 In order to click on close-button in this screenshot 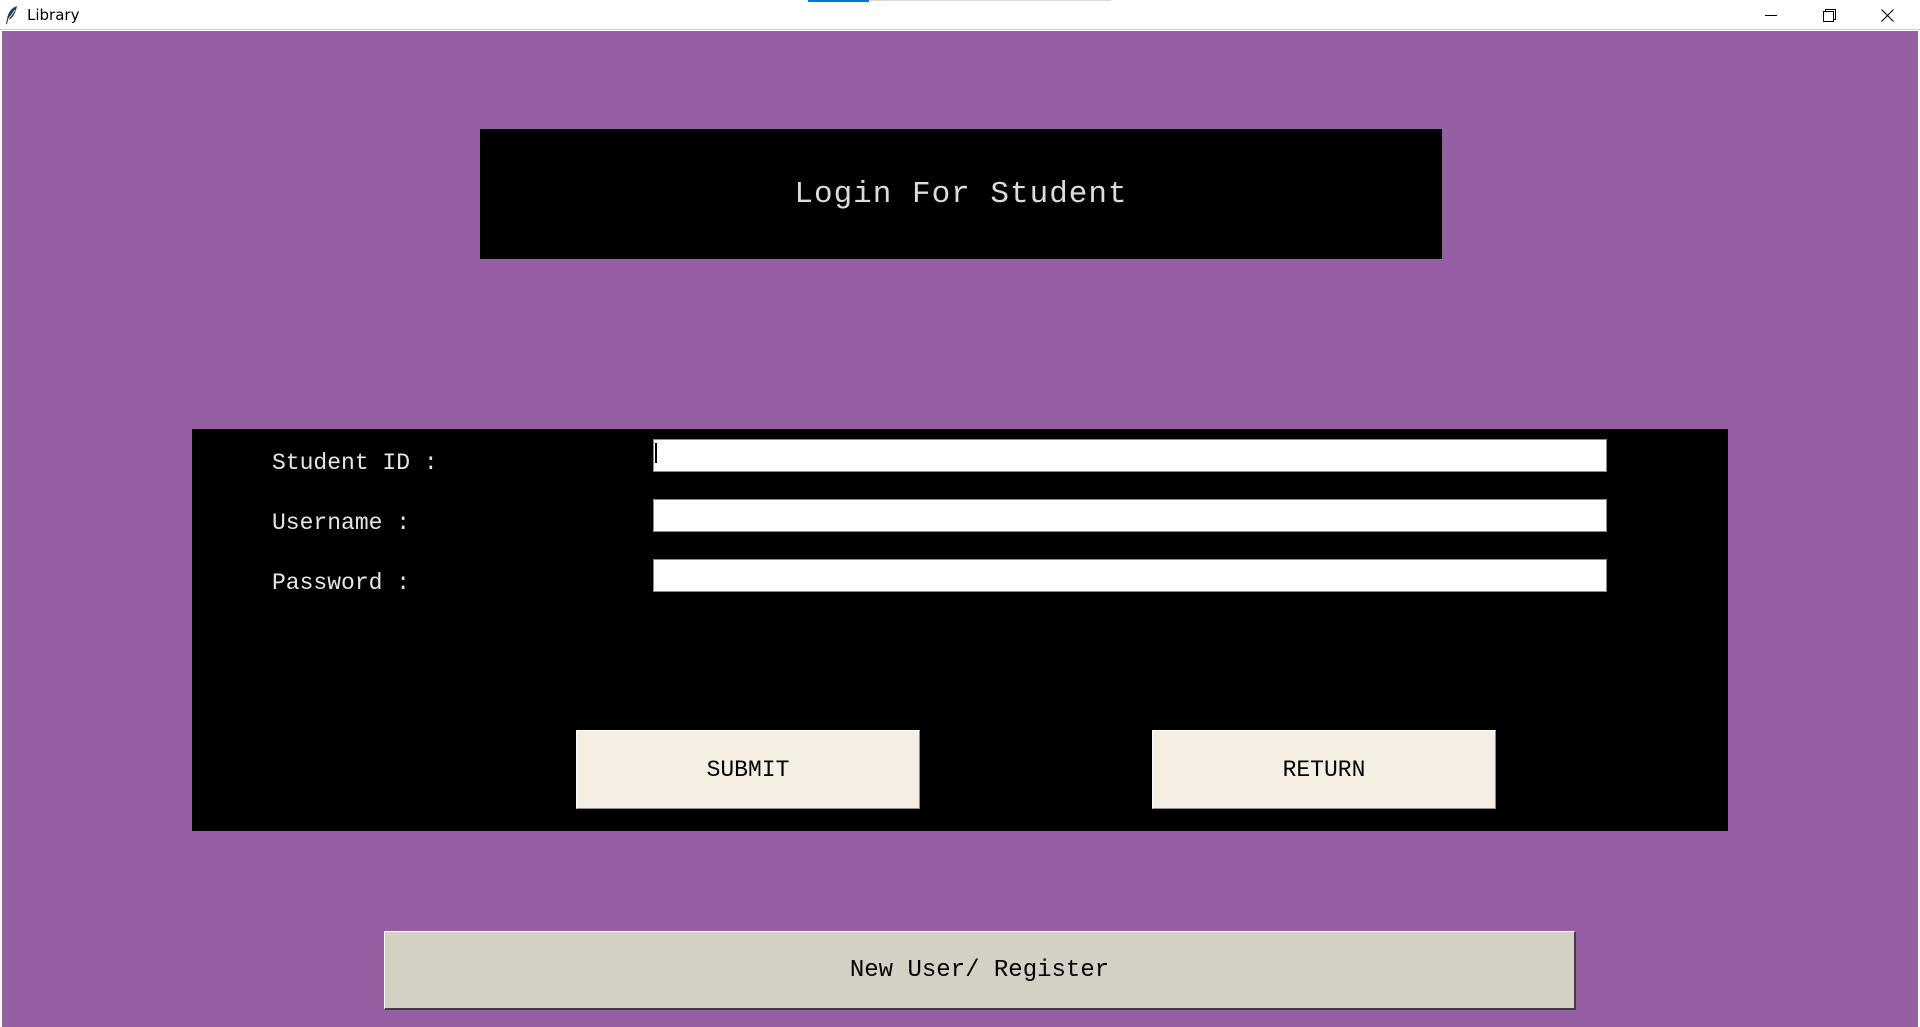, I will do `click(1887, 15)`.